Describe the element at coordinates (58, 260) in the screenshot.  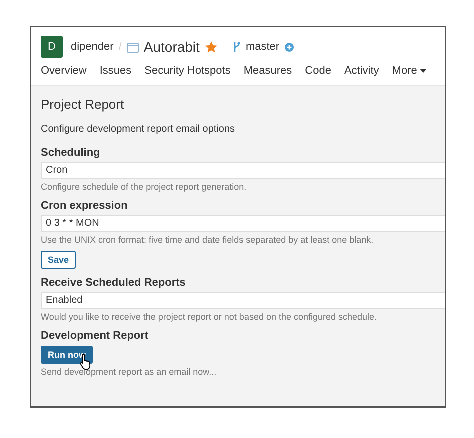
I see `save-button: Save` at that location.